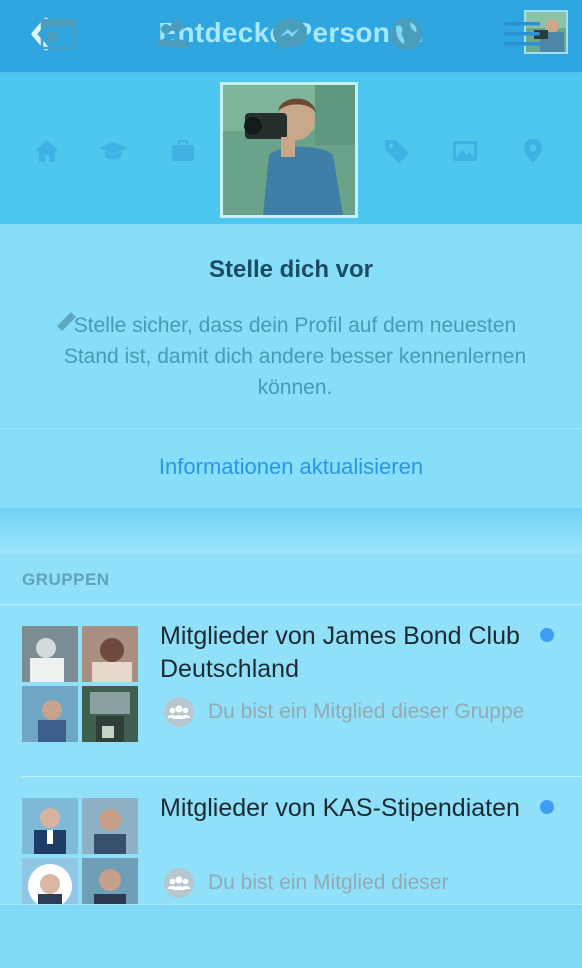 The width and height of the screenshot is (582, 968). I want to click on location-icon, so click(533, 151).